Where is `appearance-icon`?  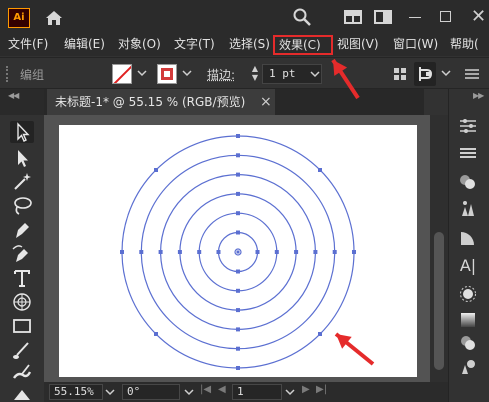 appearance-icon is located at coordinates (468, 182).